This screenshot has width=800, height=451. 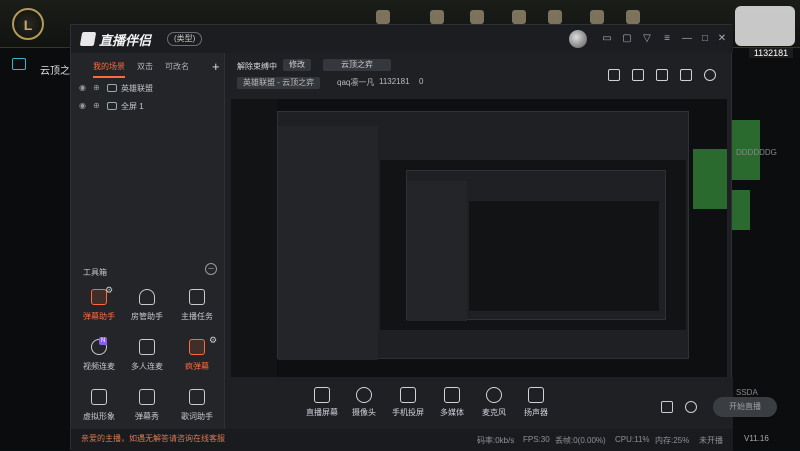 I want to click on layout-icon, so click(x=662, y=75).